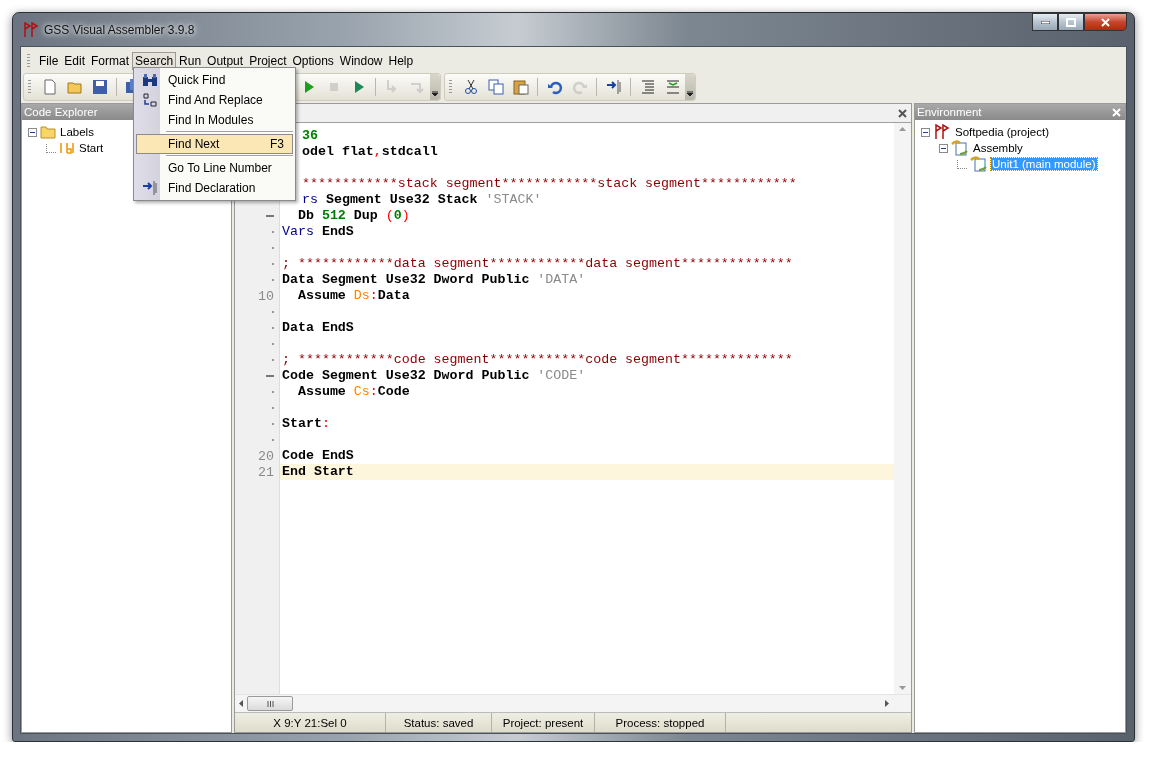 The height and width of the screenshot is (763, 1155). What do you see at coordinates (318, 327) in the screenshot?
I see `code-line: Data EndS` at bounding box center [318, 327].